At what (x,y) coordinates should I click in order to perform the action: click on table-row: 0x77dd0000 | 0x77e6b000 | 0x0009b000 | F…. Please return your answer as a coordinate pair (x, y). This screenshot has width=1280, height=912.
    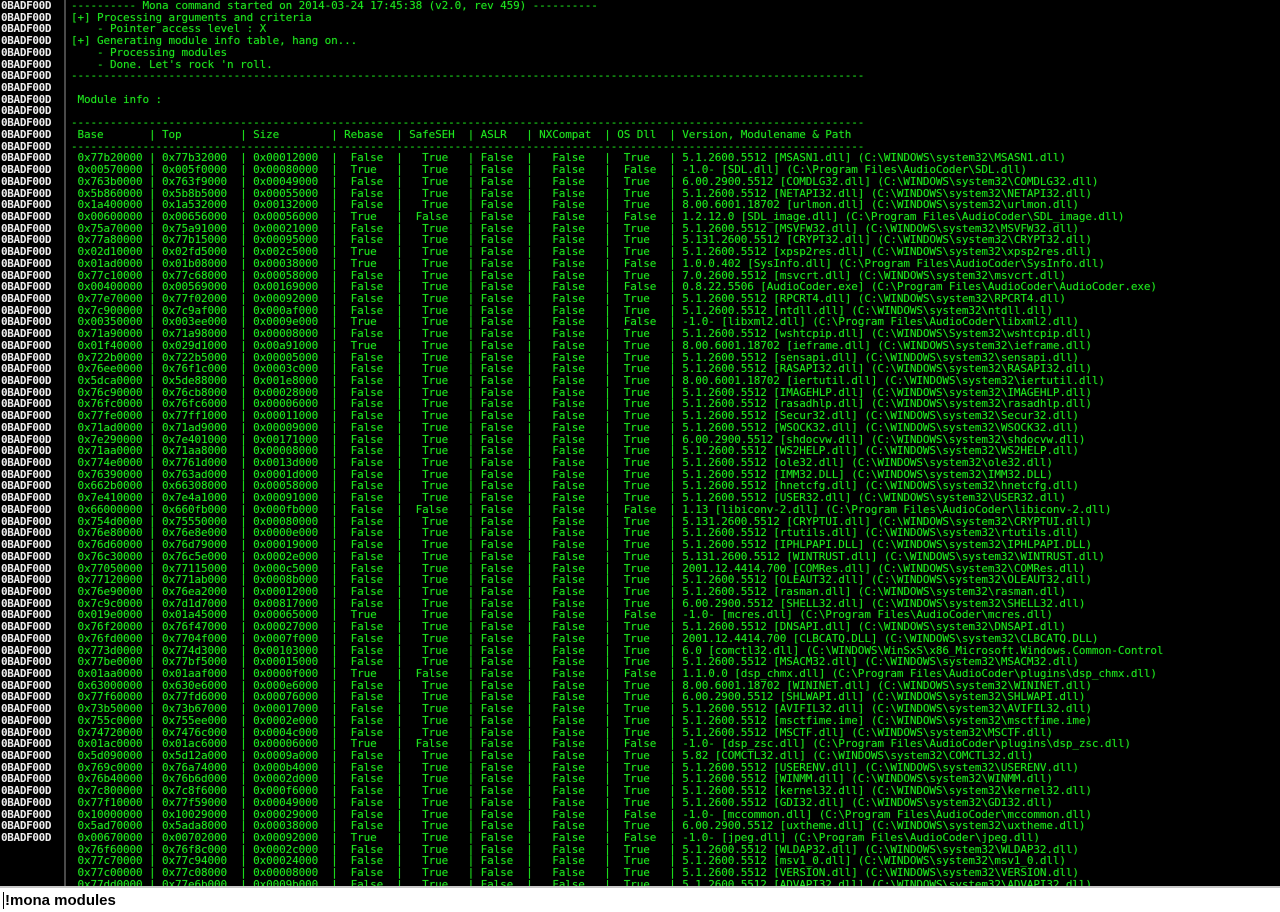
    Looking at the image, I should click on (582, 881).